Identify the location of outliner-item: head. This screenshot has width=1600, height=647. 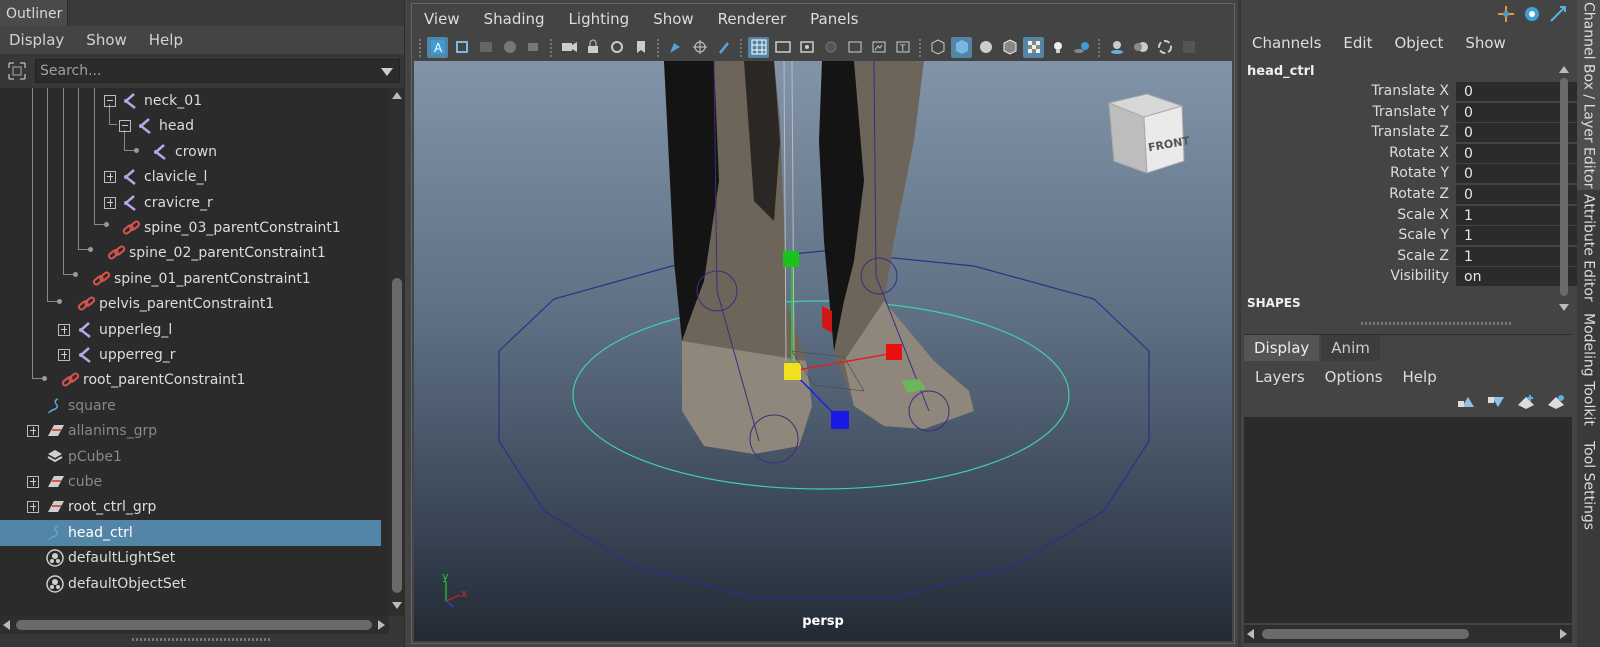
(194, 126).